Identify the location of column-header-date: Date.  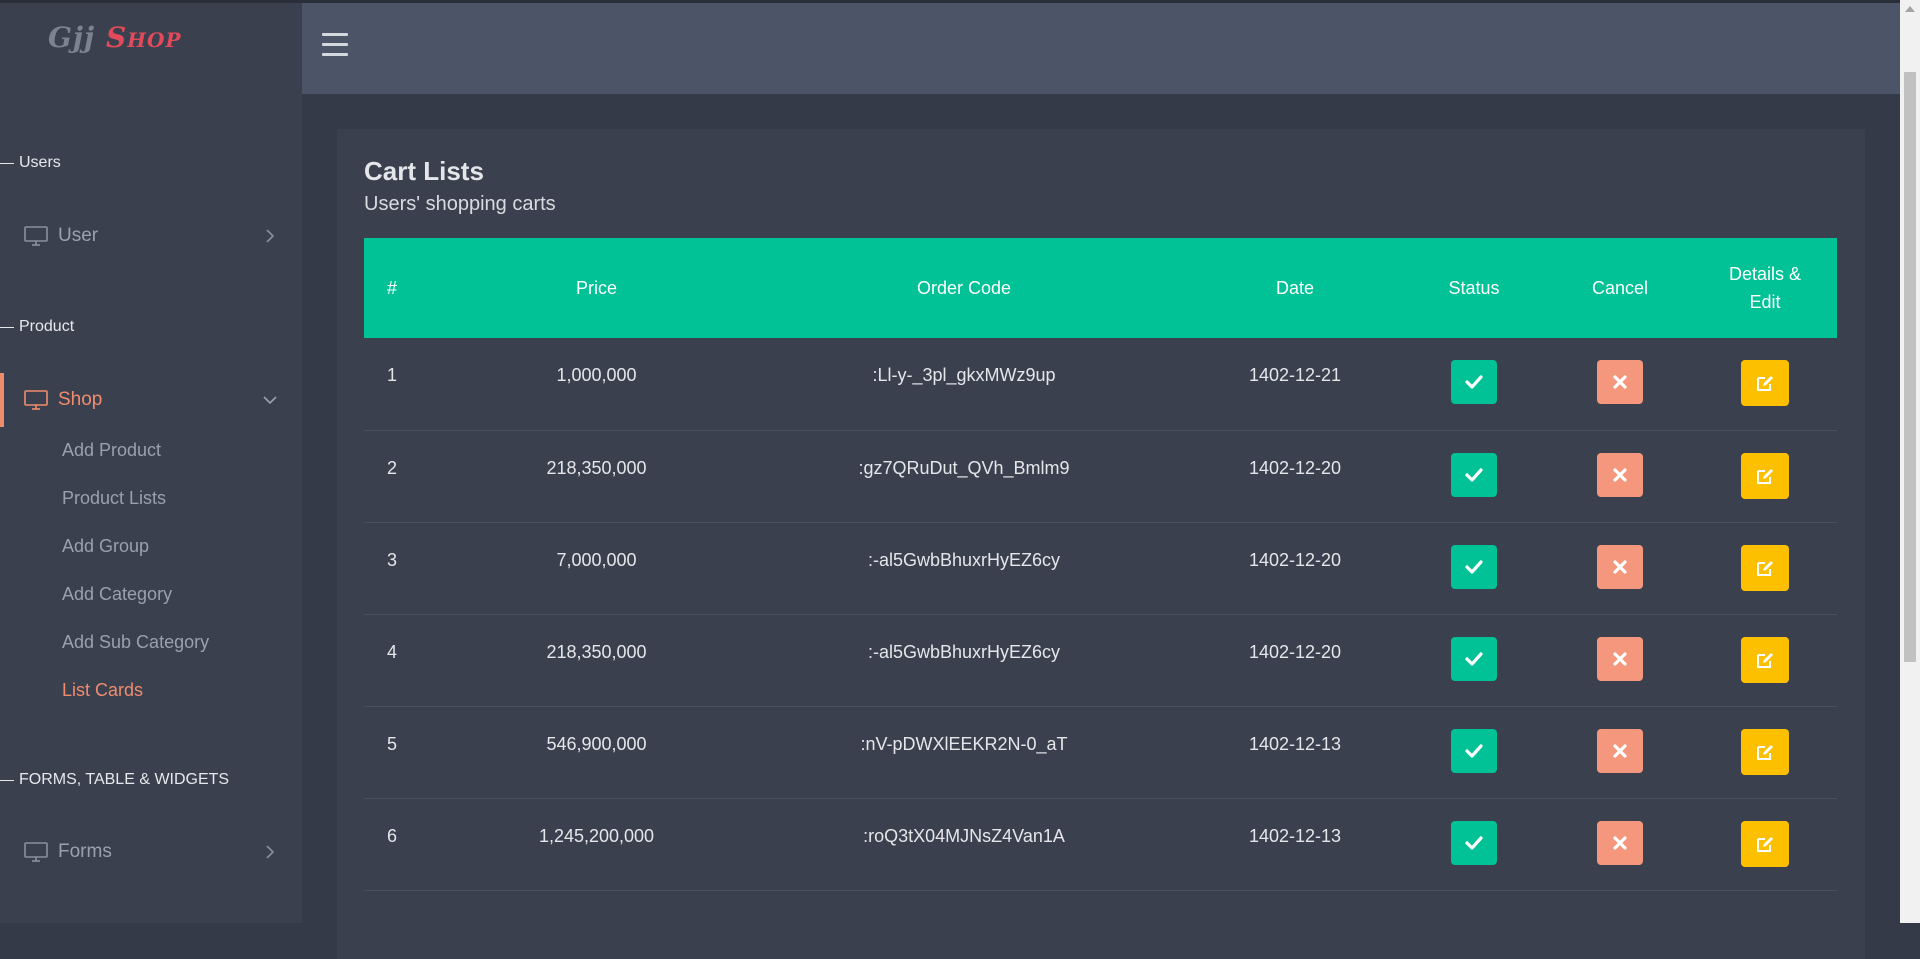
(1295, 288).